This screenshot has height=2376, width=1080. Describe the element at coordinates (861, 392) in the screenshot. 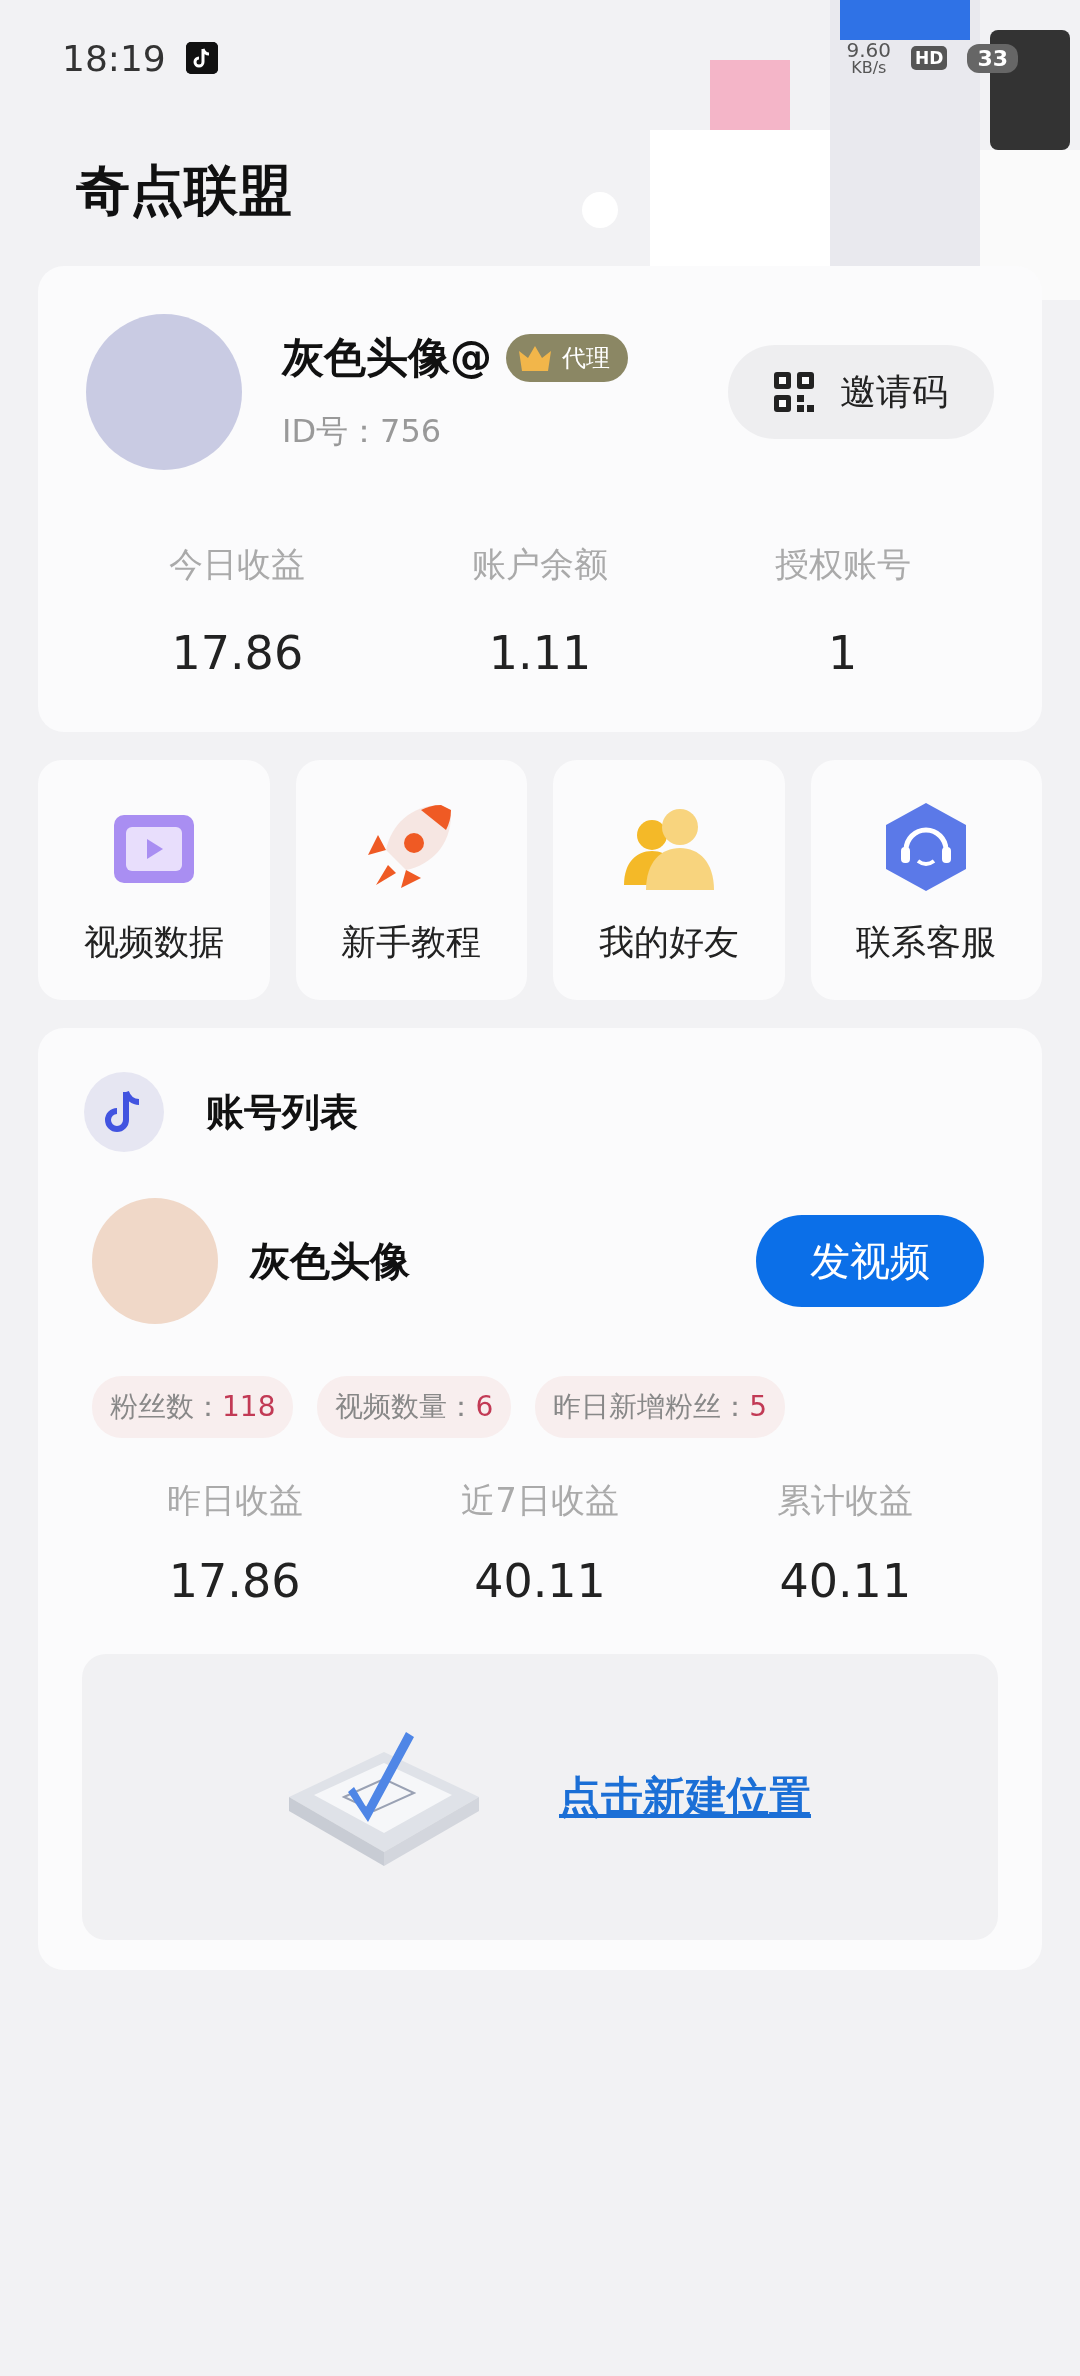

I see `invite-code-button: 邀请码` at that location.